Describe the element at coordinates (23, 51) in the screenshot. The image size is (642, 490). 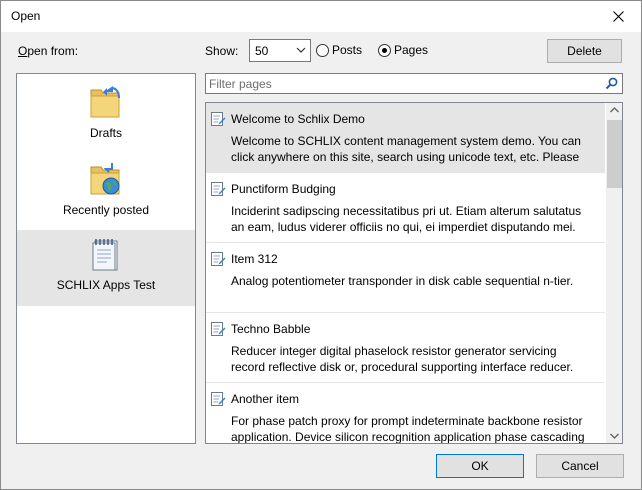
I see `open-from-label-first-letter: O` at that location.